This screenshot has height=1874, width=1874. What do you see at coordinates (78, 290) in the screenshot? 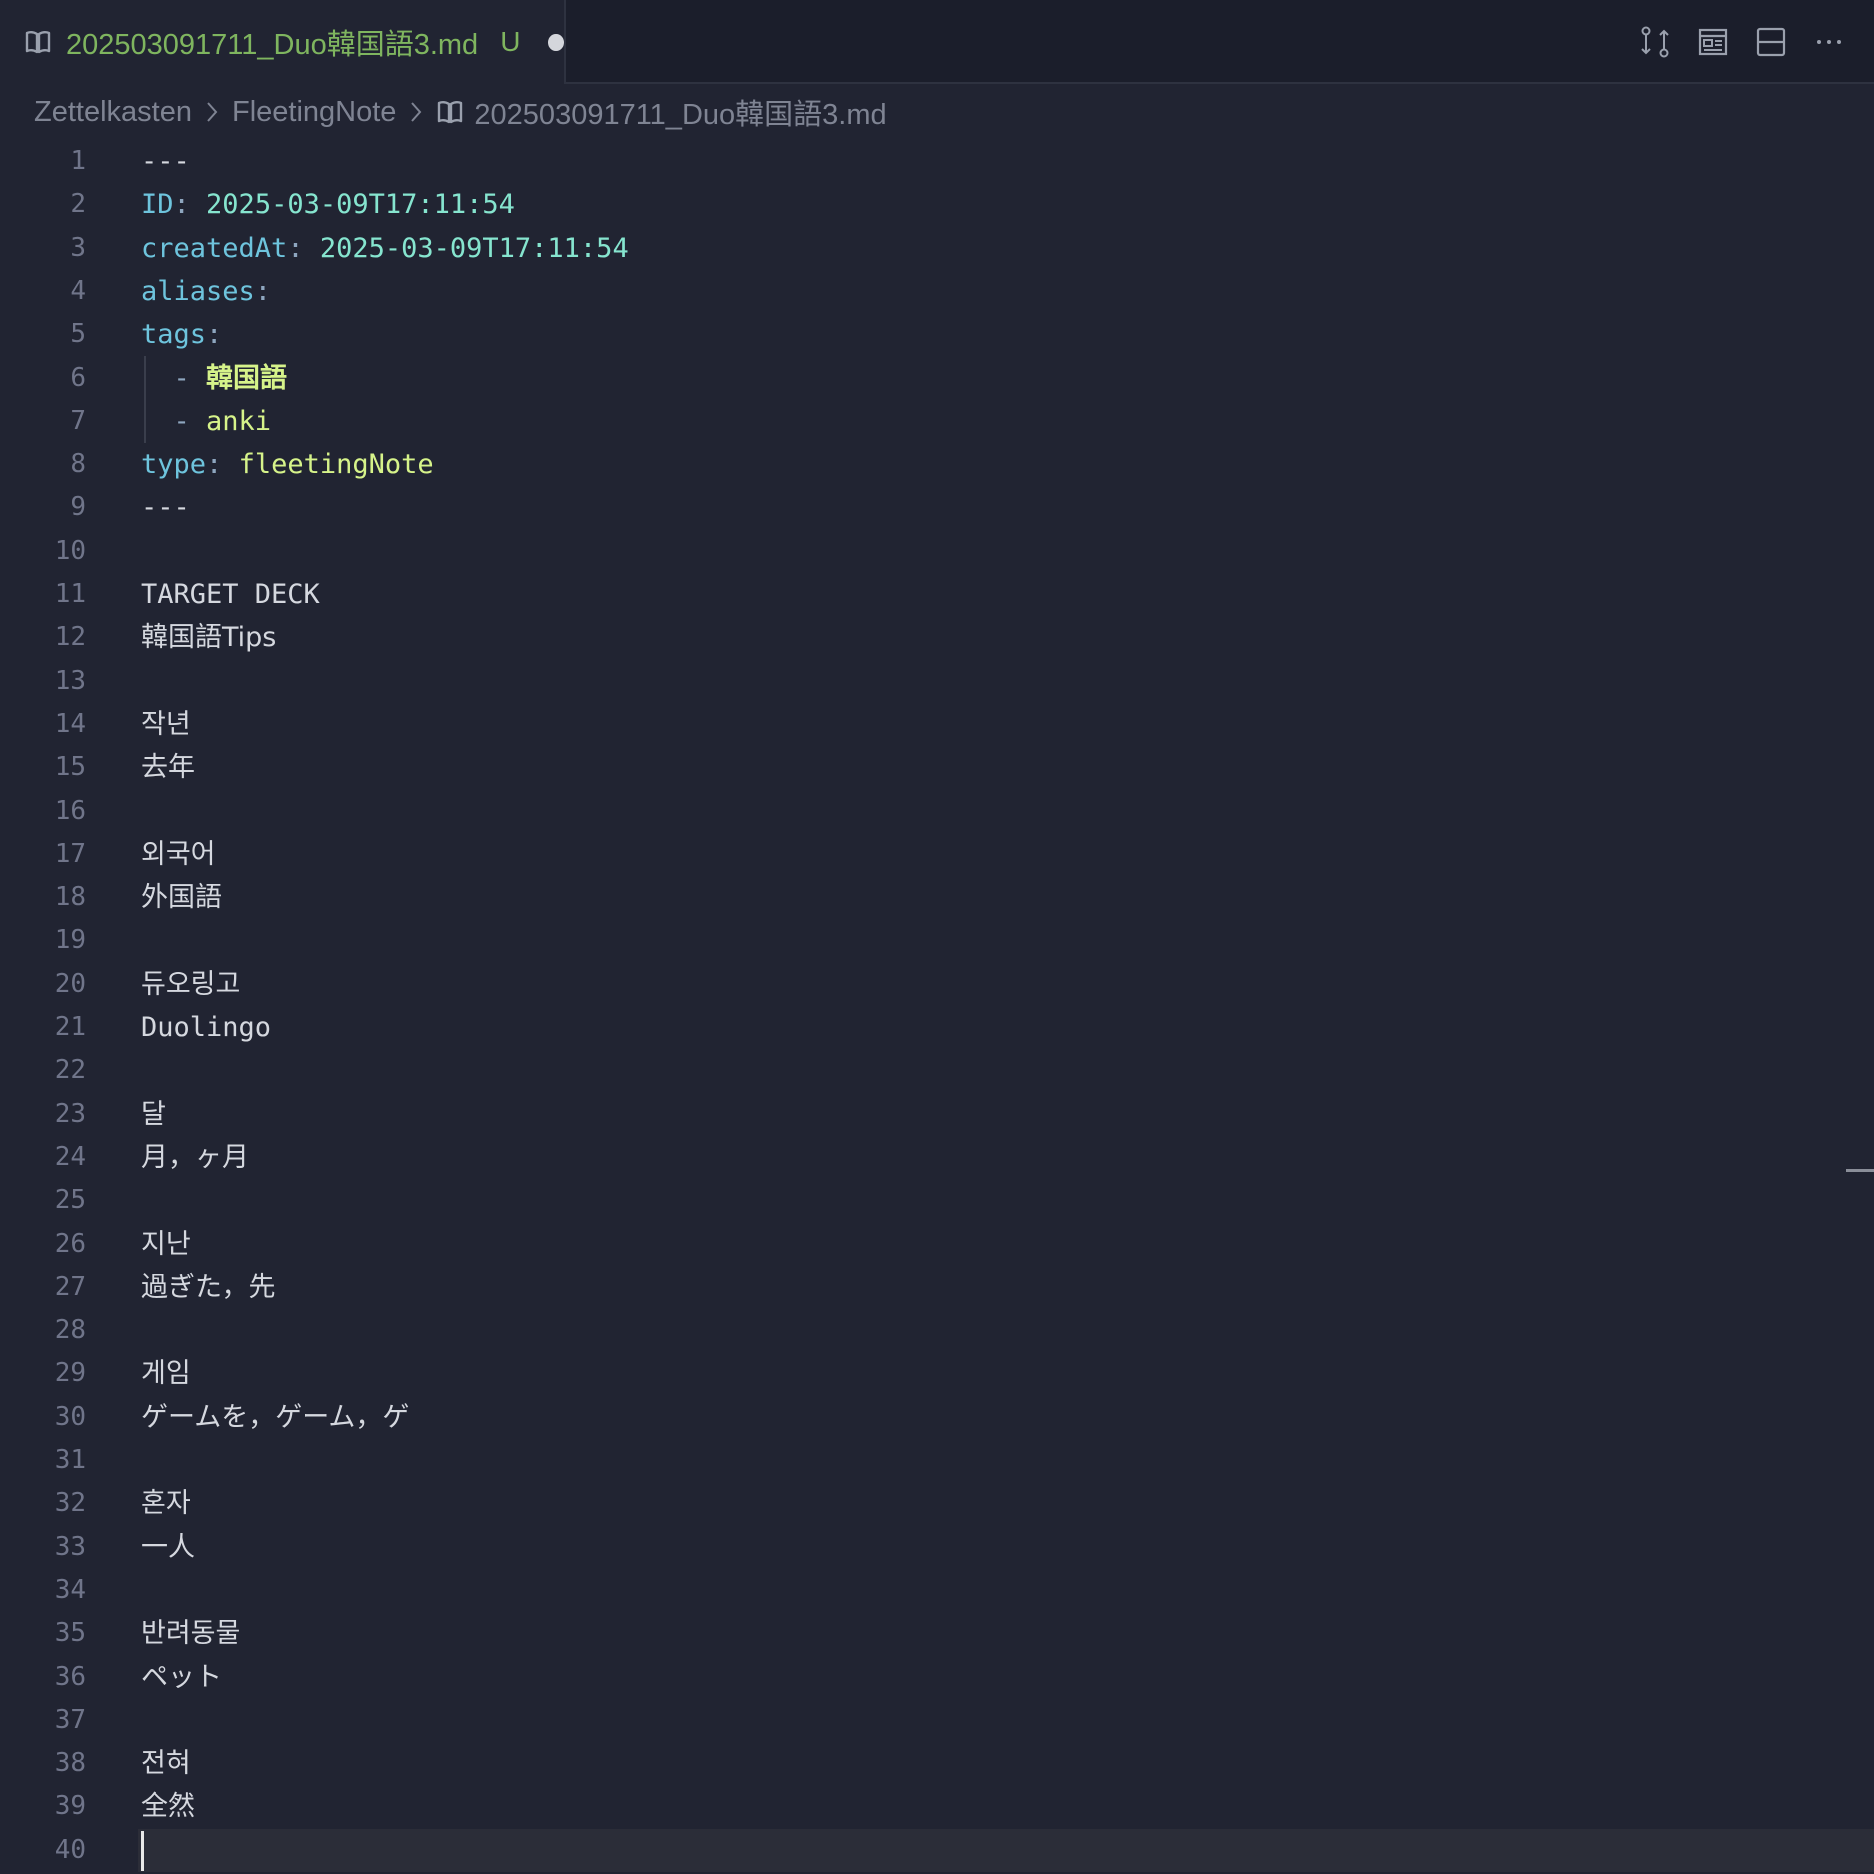
I see `line-number: 4` at bounding box center [78, 290].